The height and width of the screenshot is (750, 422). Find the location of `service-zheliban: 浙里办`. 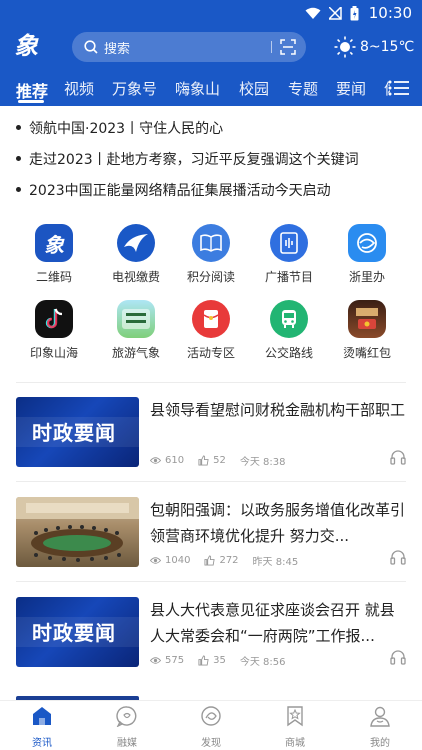

service-zheliban: 浙里办 is located at coordinates (367, 254).